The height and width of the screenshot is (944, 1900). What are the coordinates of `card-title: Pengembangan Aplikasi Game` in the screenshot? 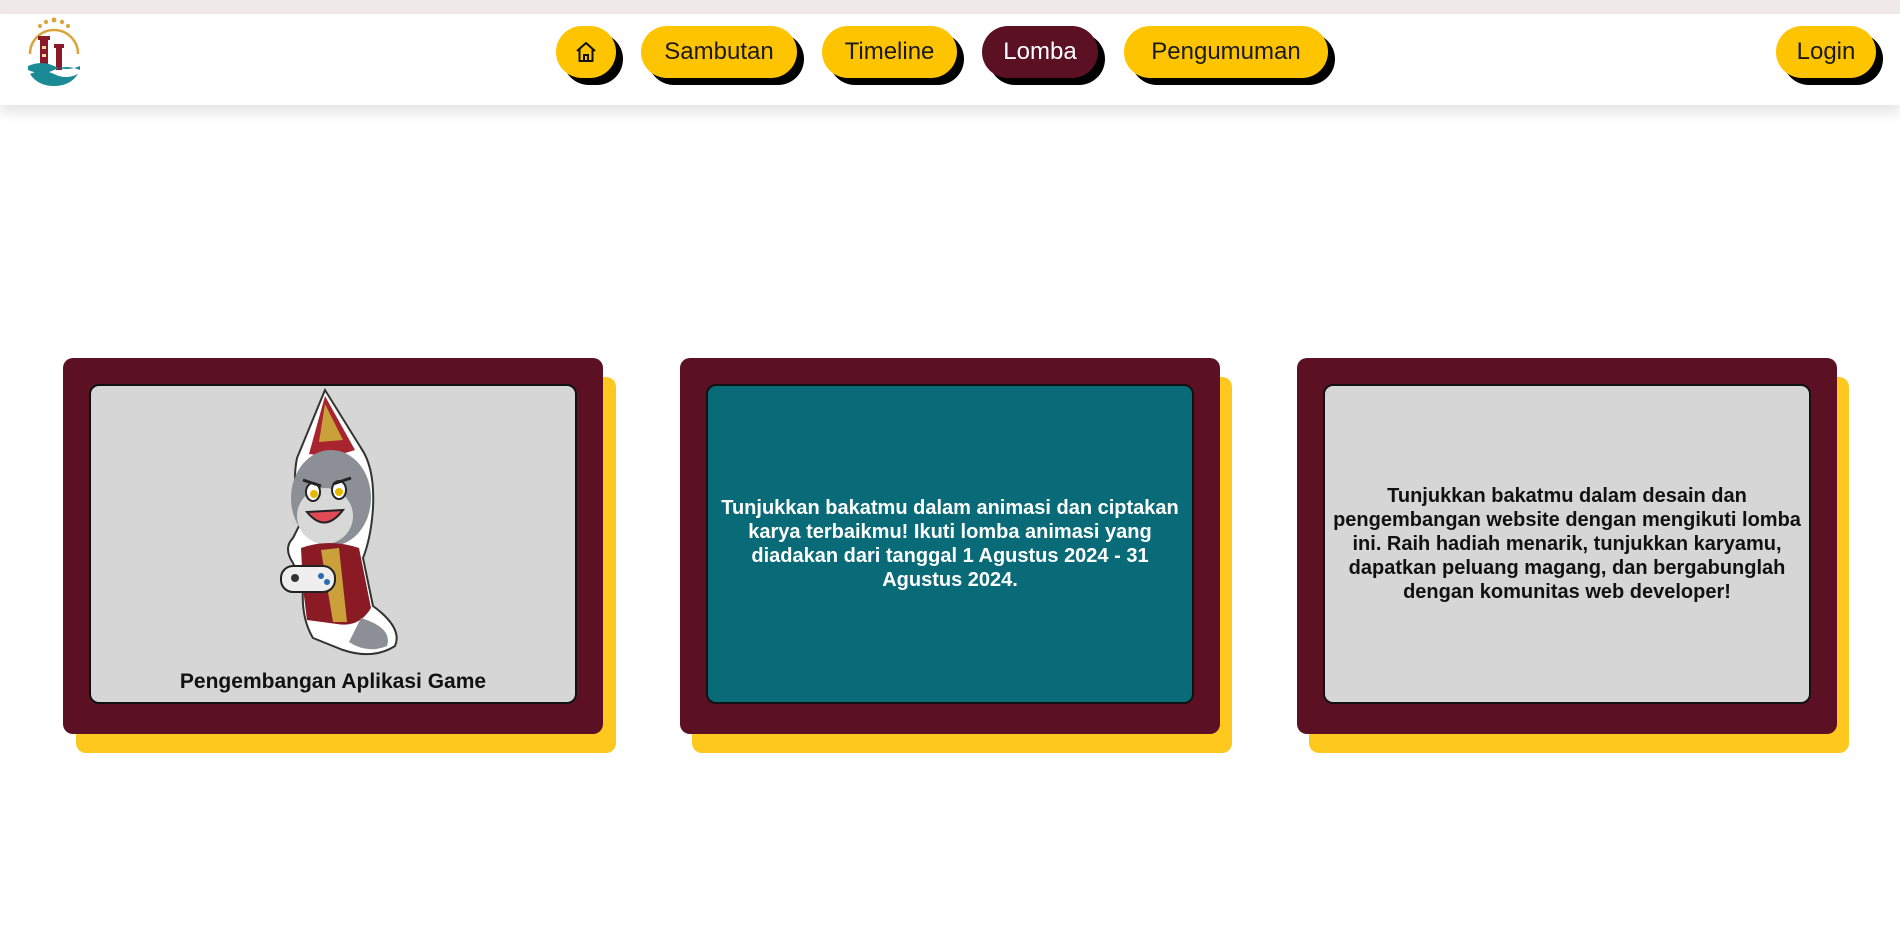 It's located at (333, 681).